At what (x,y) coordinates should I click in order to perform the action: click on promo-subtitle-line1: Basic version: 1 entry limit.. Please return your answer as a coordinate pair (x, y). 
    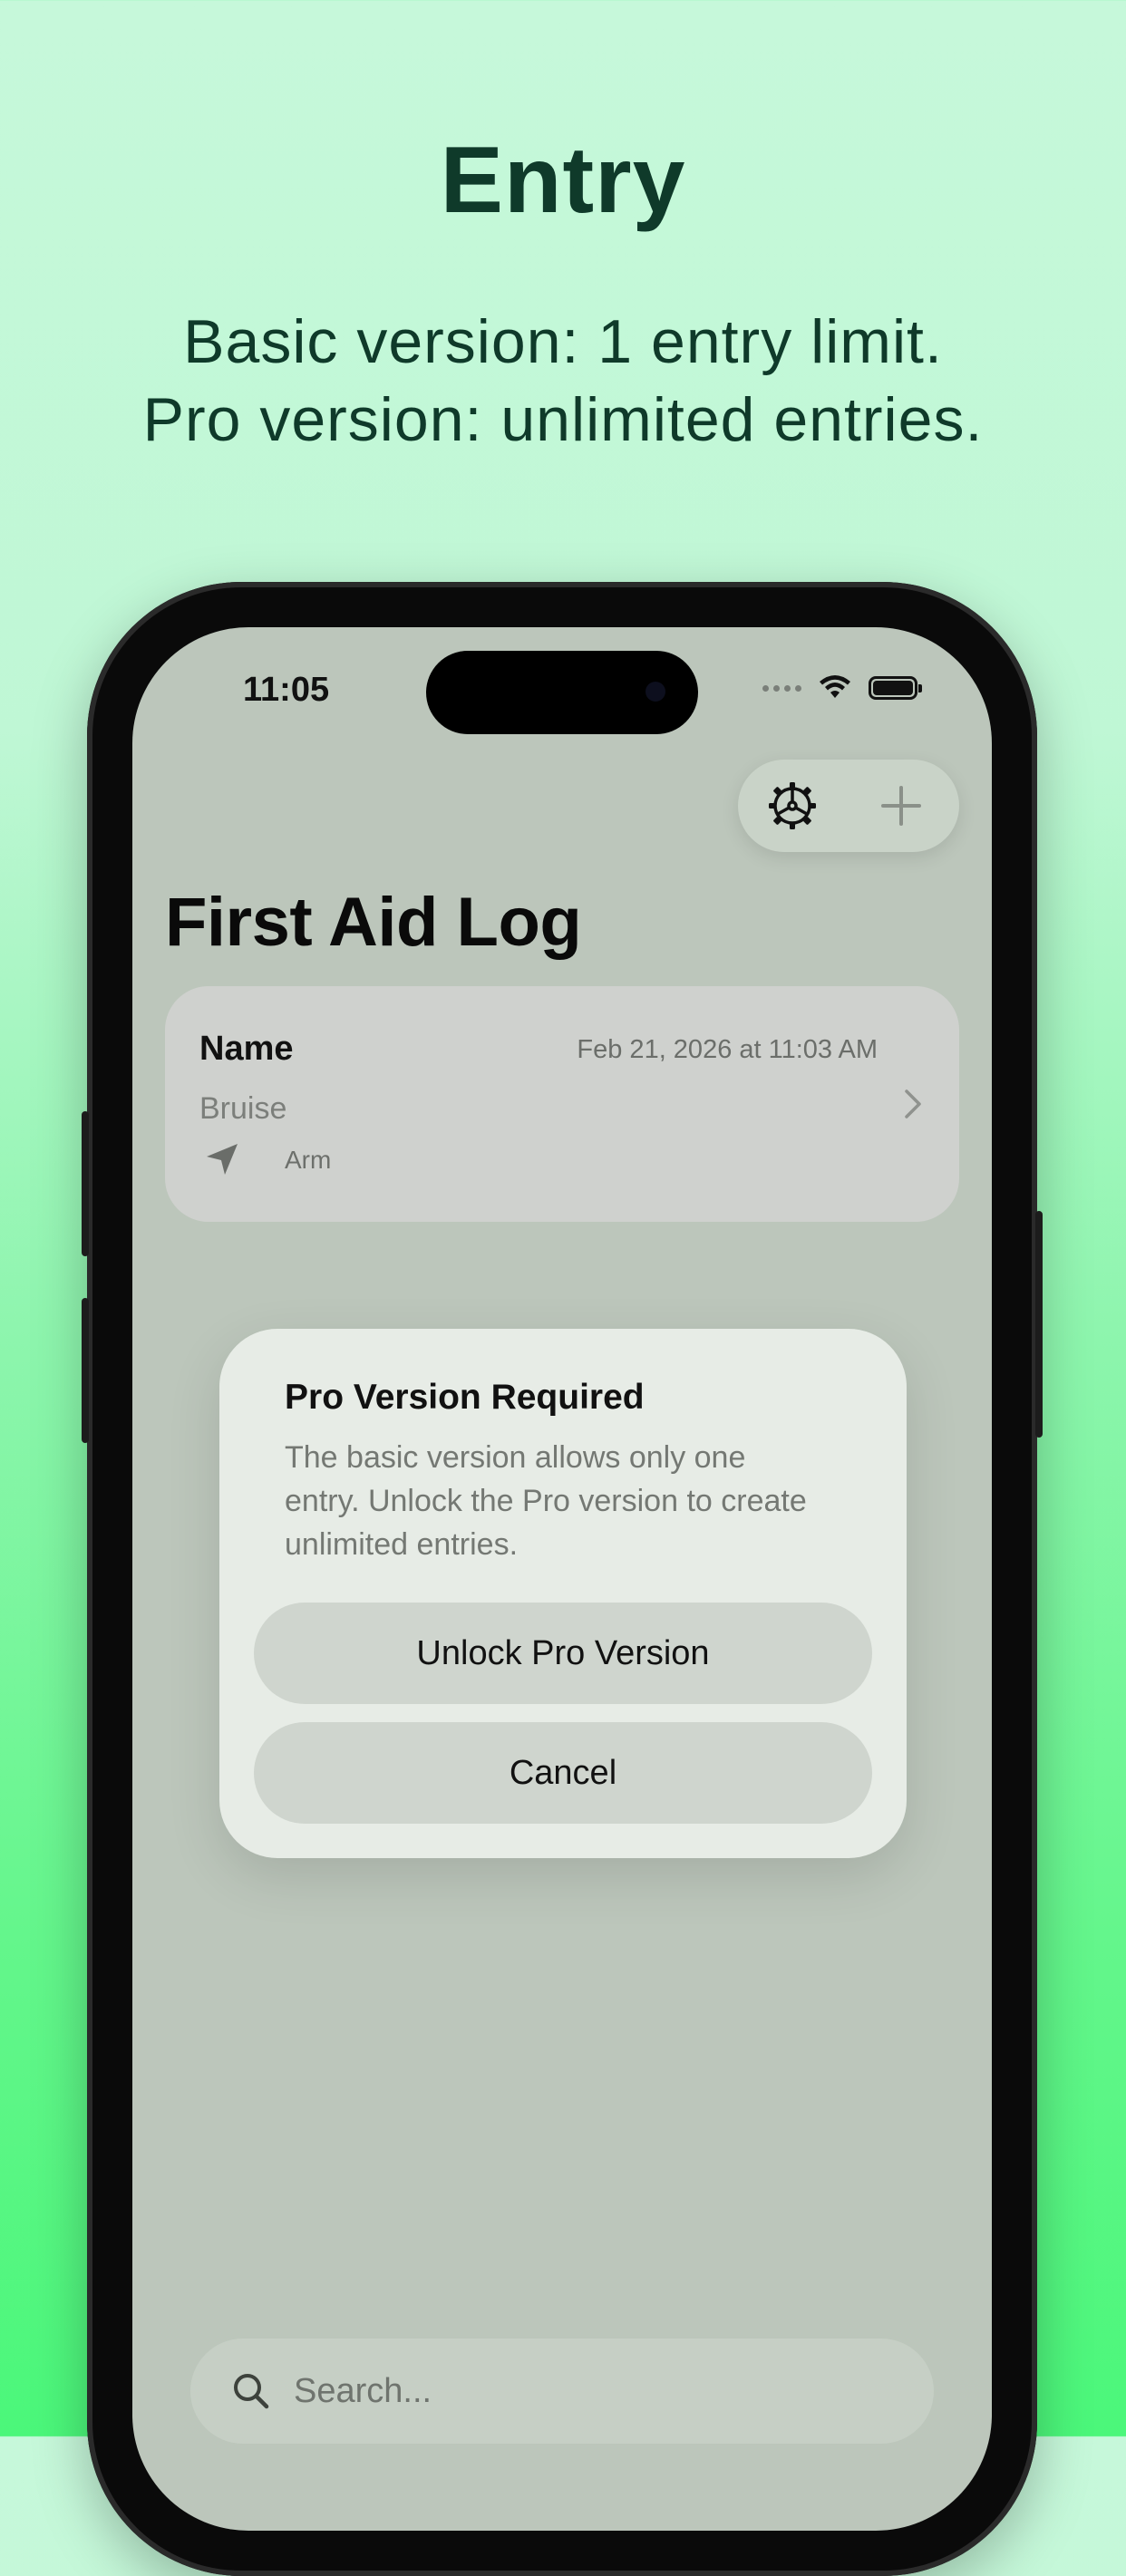
    Looking at the image, I should click on (563, 341).